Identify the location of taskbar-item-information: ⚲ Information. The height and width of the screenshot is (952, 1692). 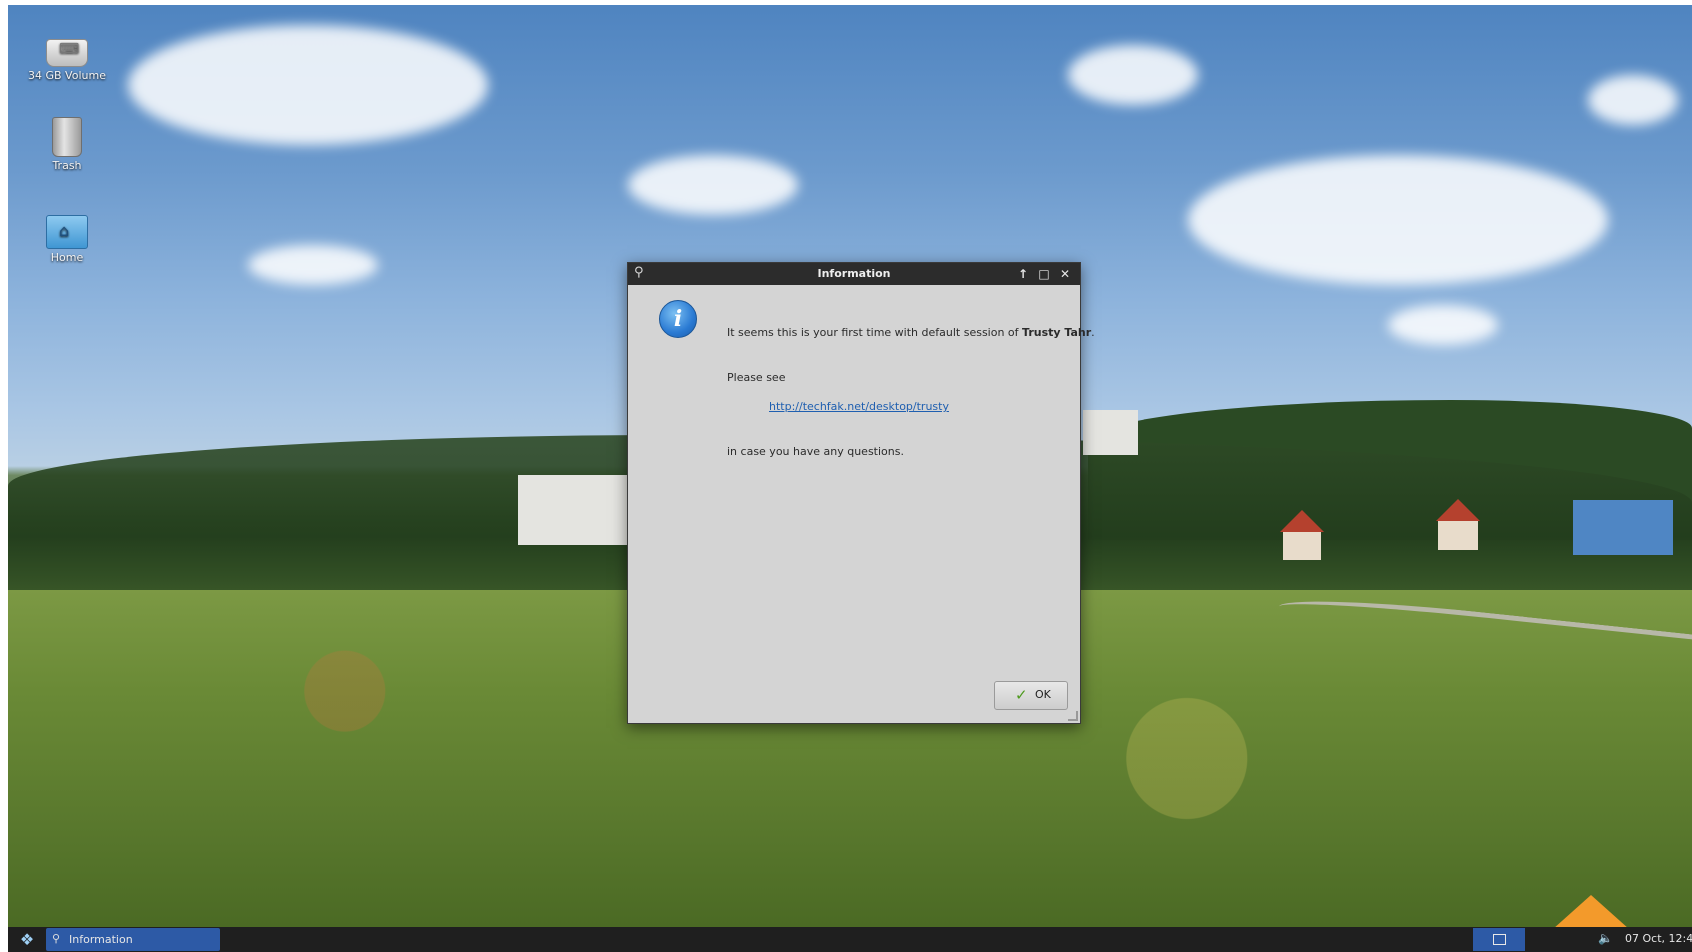
(133, 939).